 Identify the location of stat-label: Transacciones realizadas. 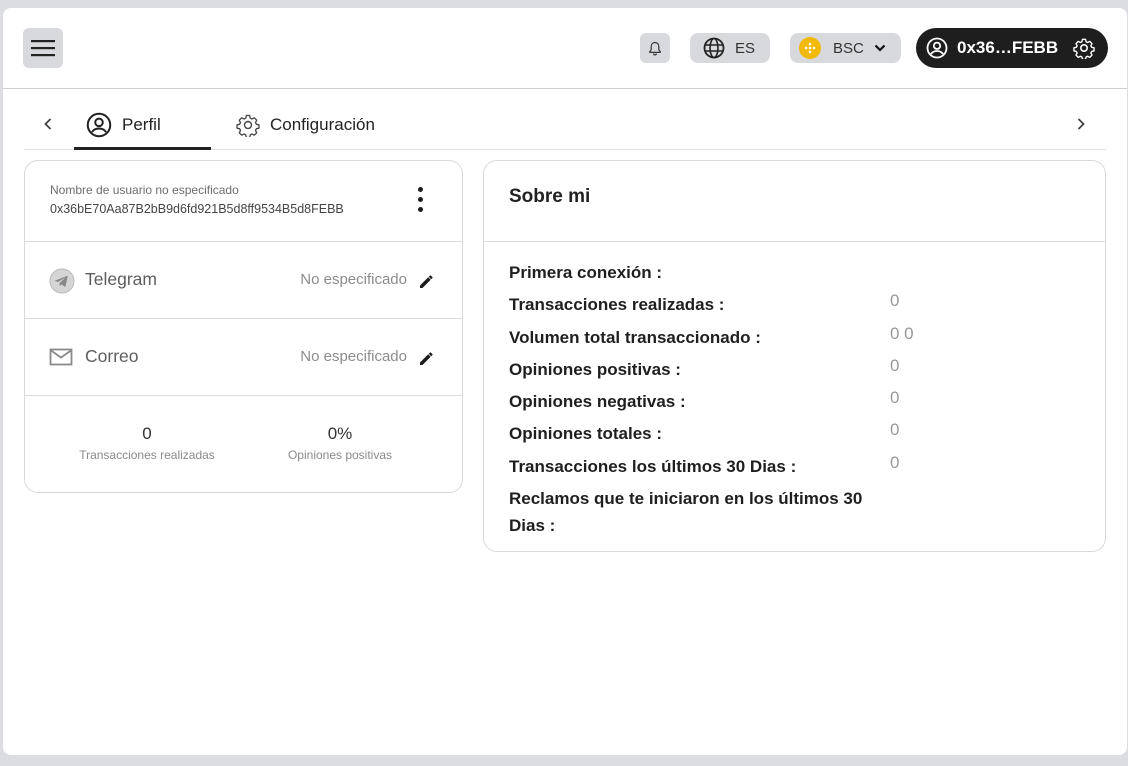
(147, 455).